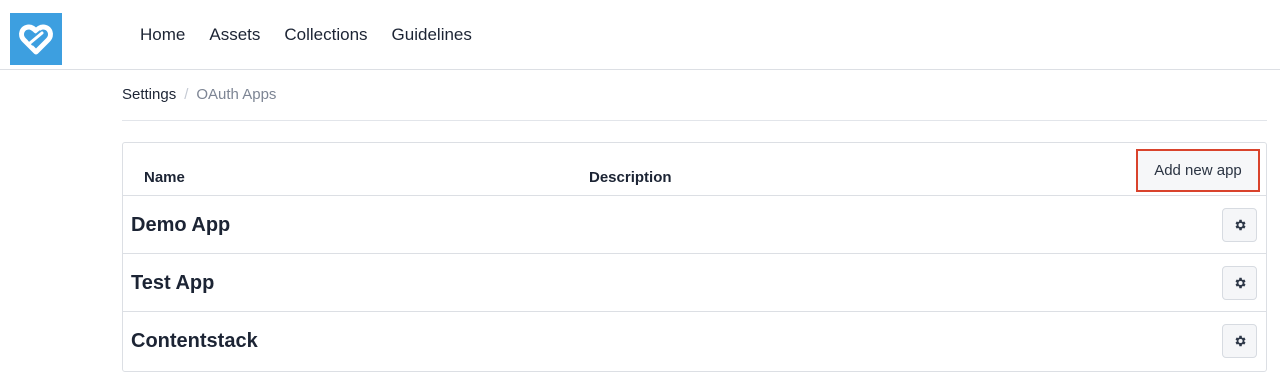  Describe the element at coordinates (1198, 170) in the screenshot. I see `add-new-app-button: Add new app` at that location.